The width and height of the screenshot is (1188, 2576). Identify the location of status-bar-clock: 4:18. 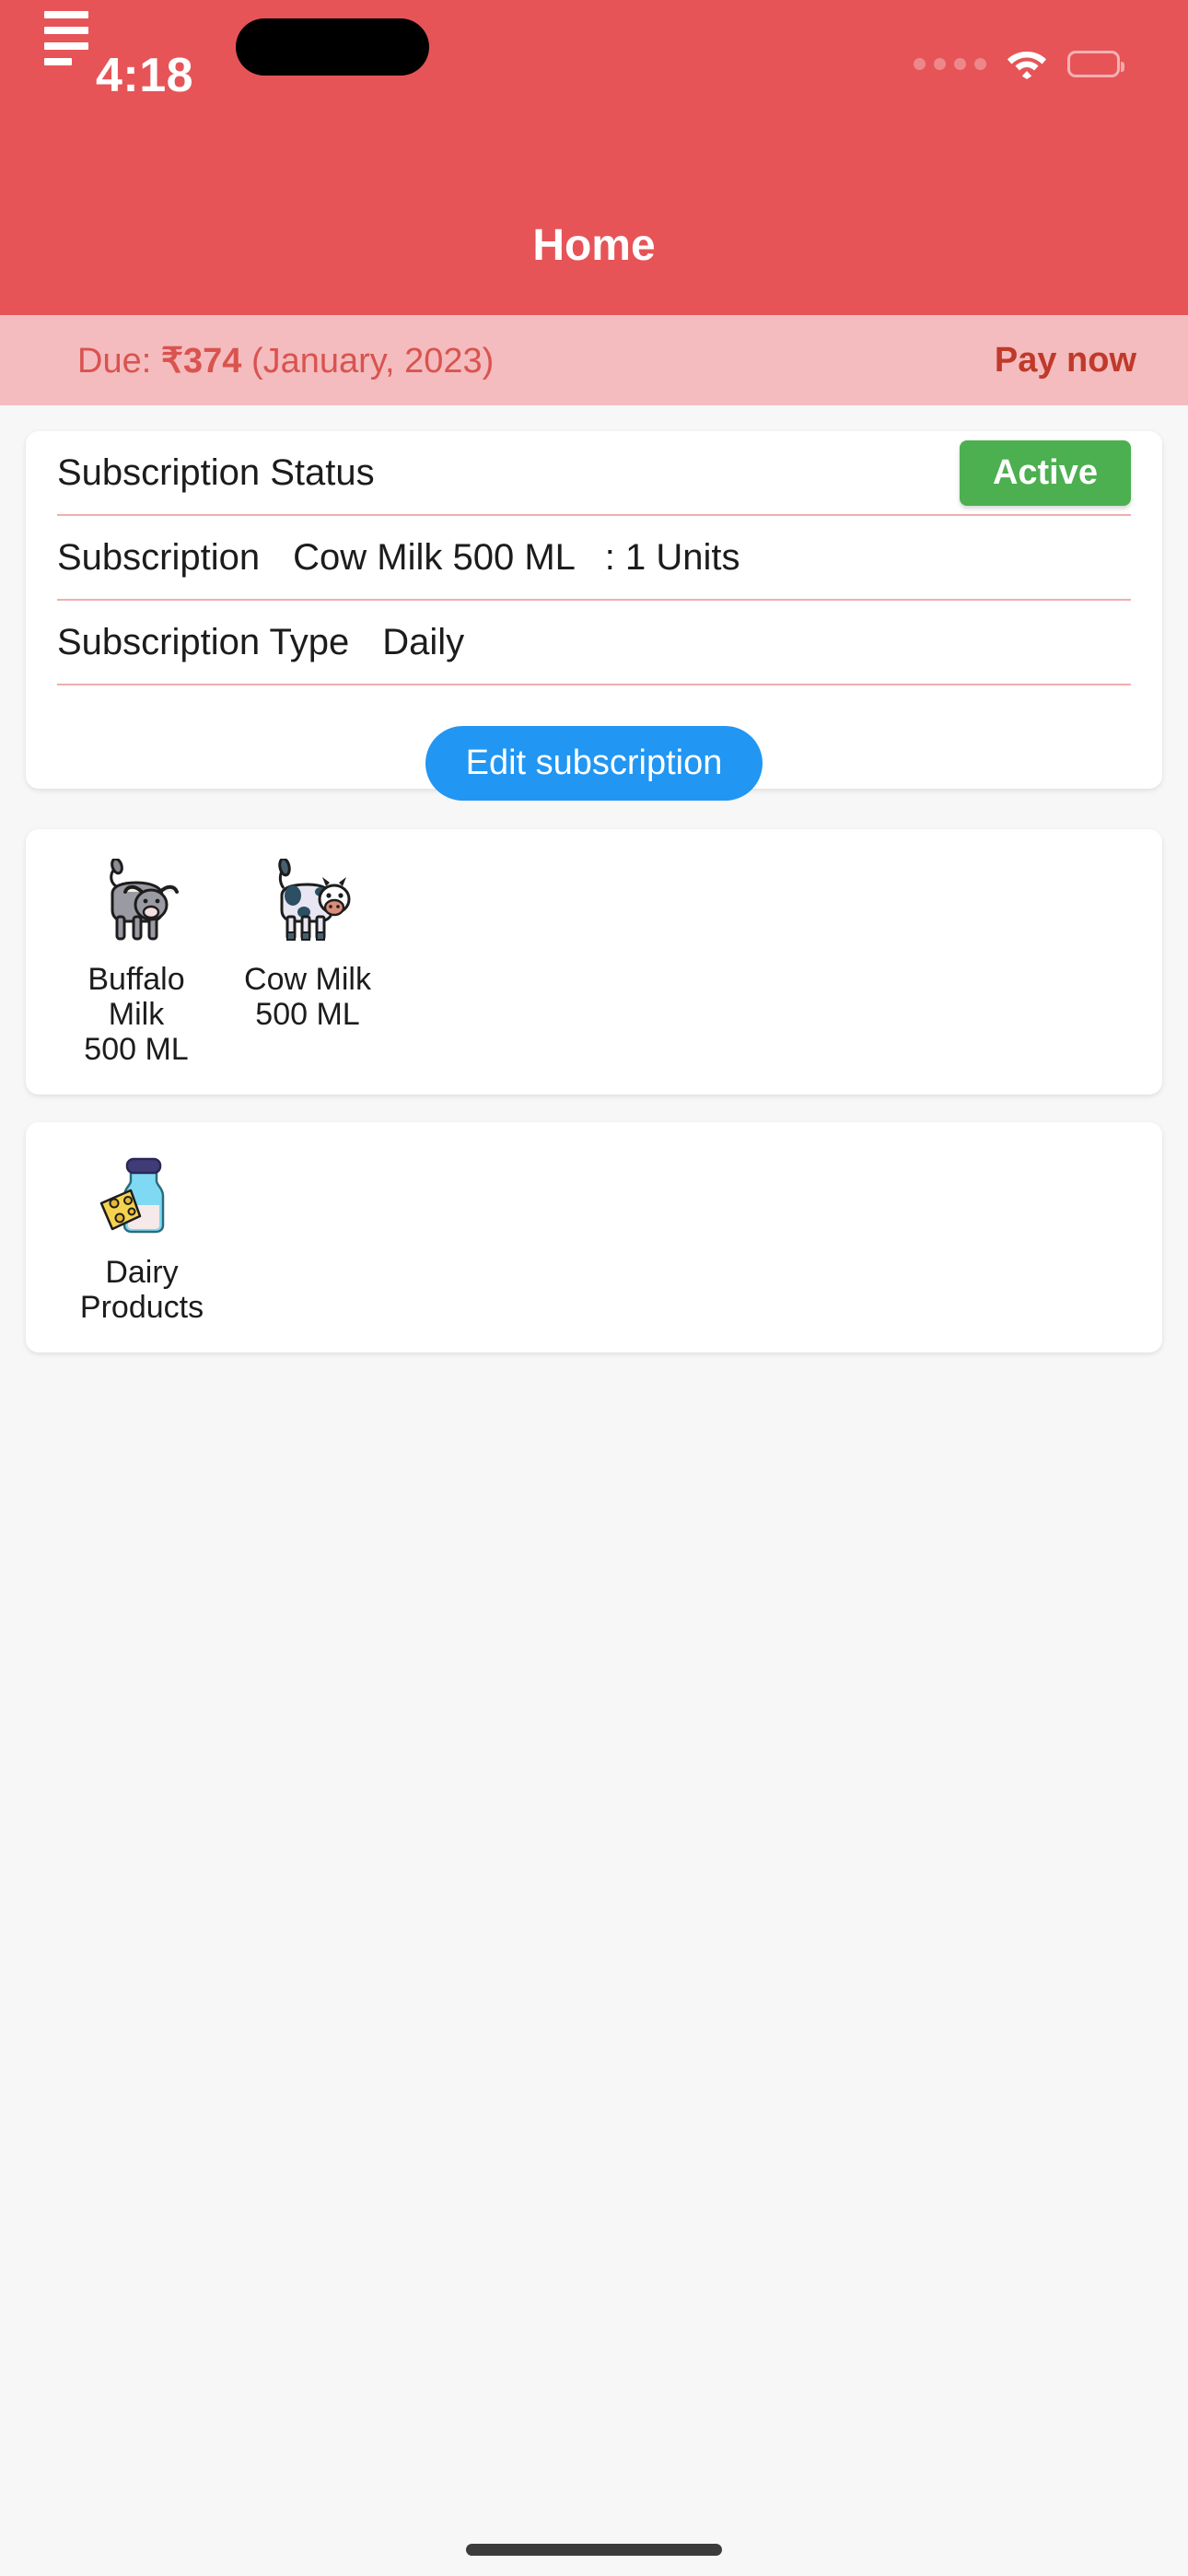
(145, 75).